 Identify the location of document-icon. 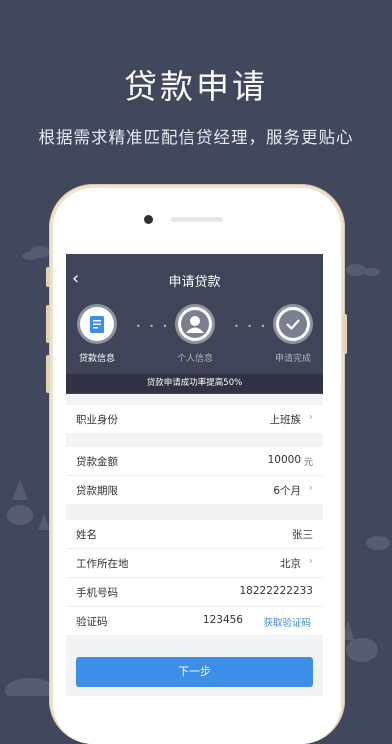
(97, 324).